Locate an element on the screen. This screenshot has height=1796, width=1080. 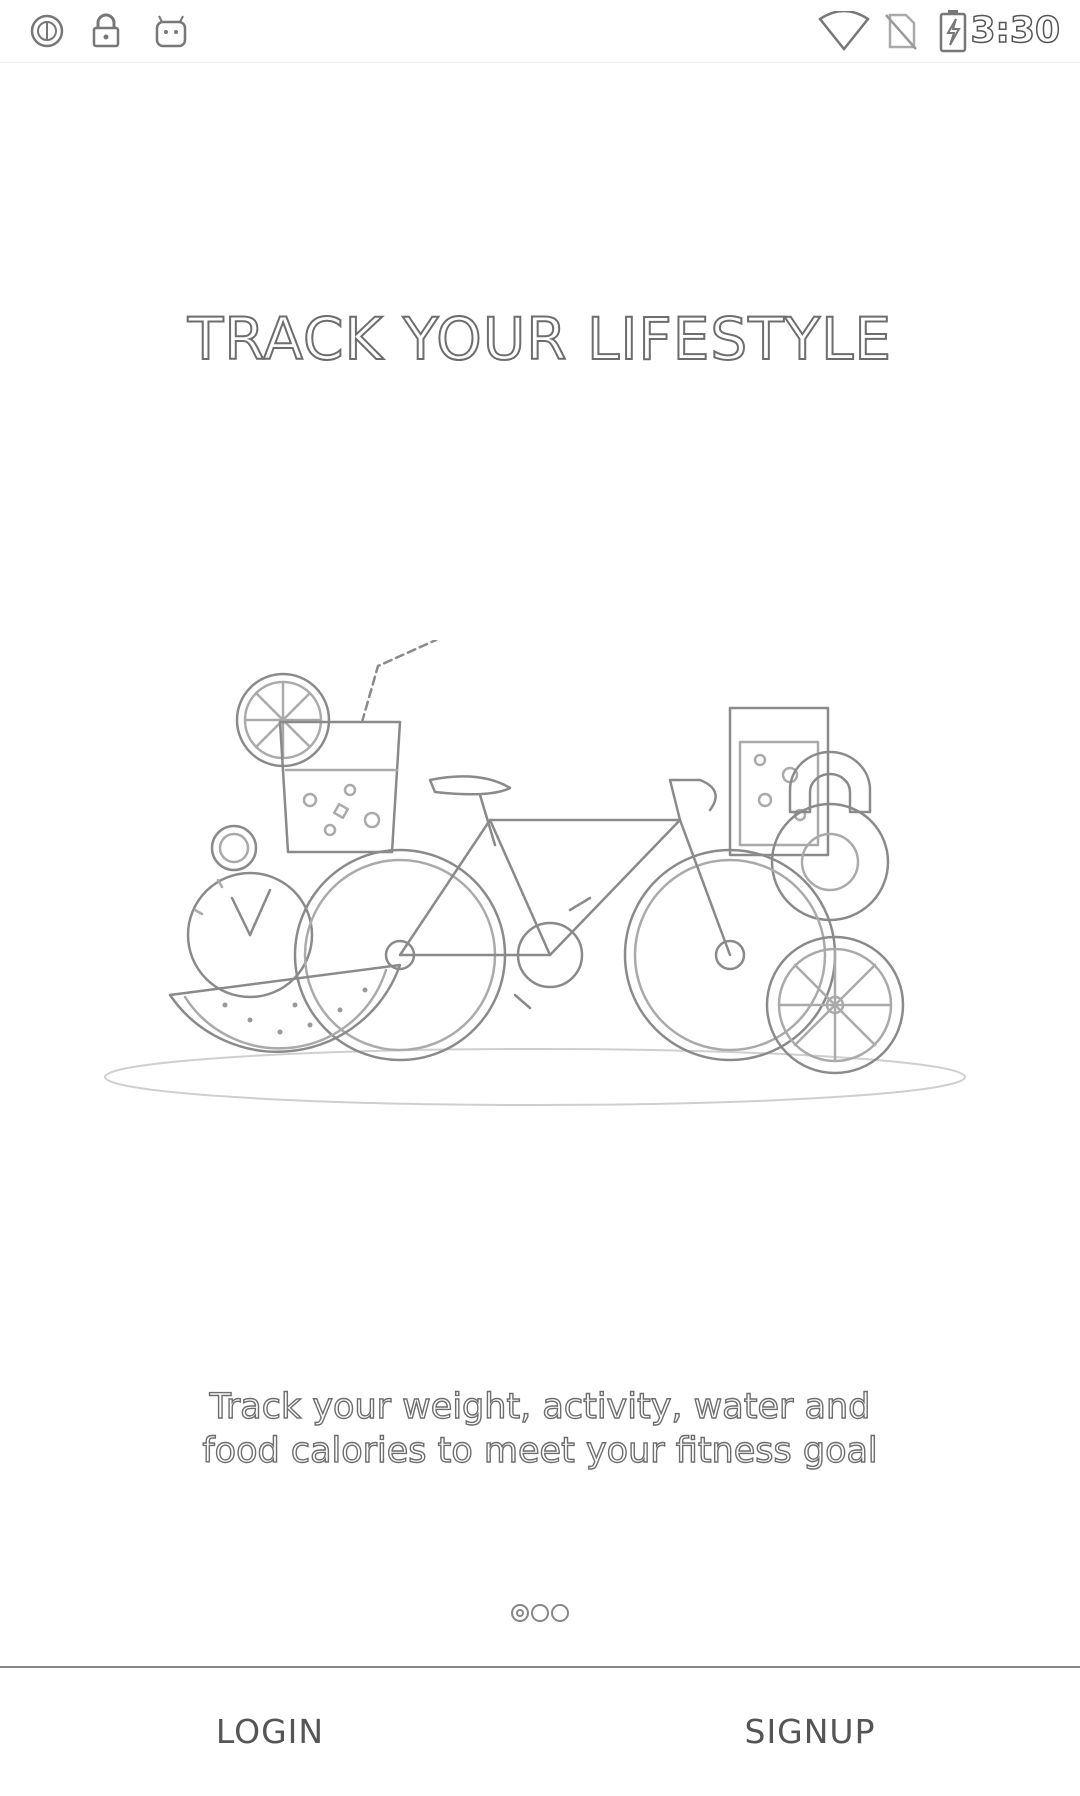
bicycle-icon is located at coordinates (565, 918).